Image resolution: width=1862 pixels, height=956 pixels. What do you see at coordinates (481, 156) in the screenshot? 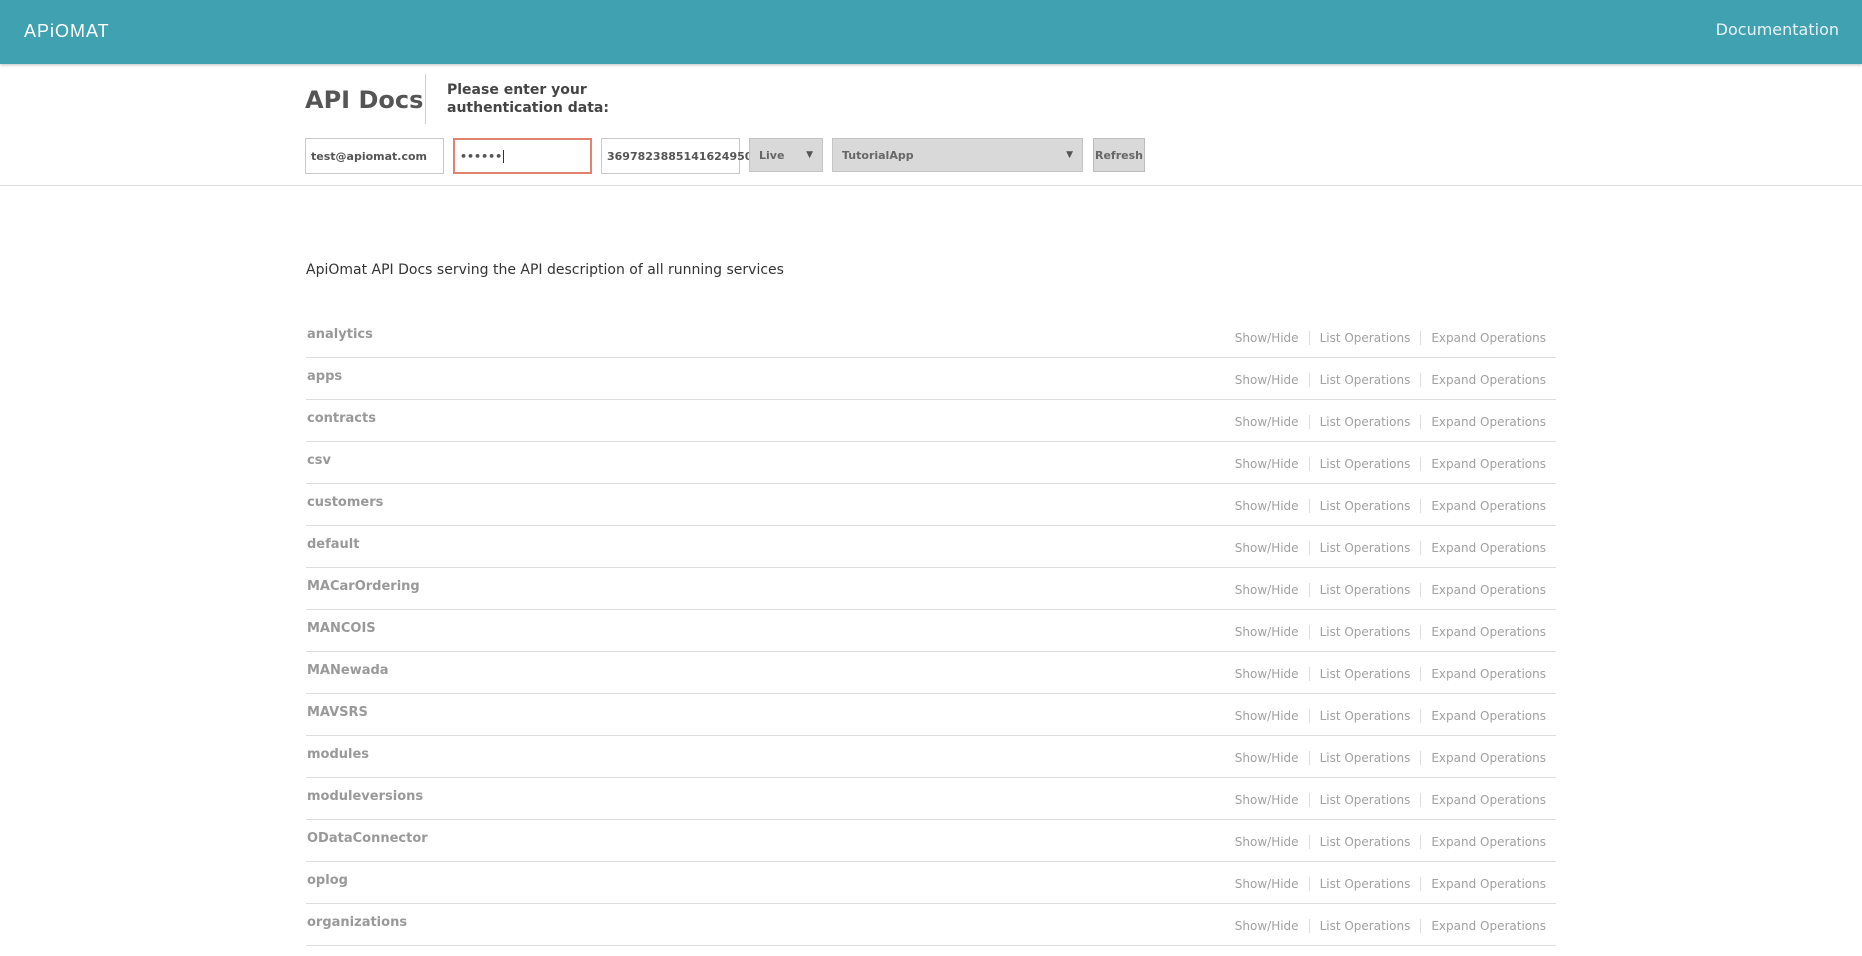
I see `password-value: ••••••` at bounding box center [481, 156].